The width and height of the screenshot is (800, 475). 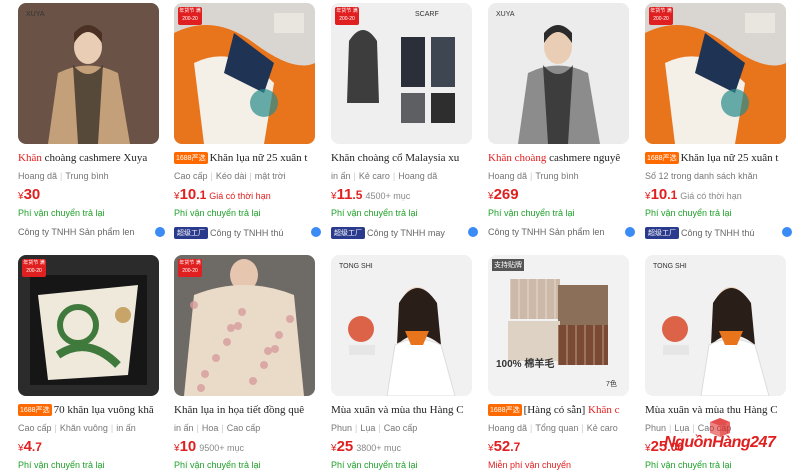 I want to click on price-decimal: .1, so click(x=672, y=195).